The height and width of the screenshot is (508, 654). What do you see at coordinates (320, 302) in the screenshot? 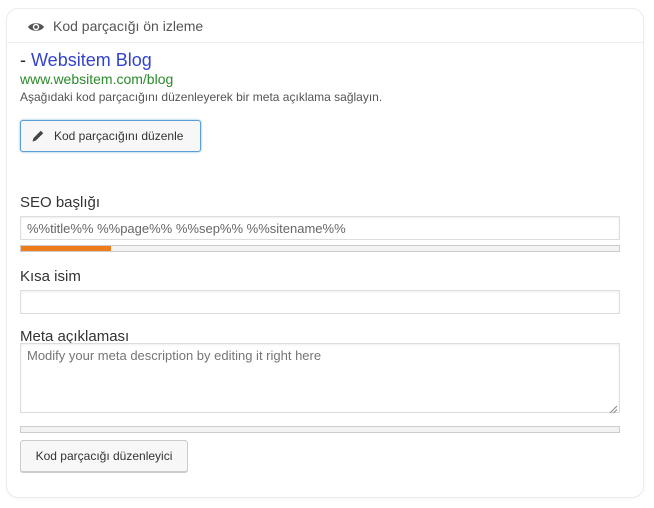
I see `slug-input` at bounding box center [320, 302].